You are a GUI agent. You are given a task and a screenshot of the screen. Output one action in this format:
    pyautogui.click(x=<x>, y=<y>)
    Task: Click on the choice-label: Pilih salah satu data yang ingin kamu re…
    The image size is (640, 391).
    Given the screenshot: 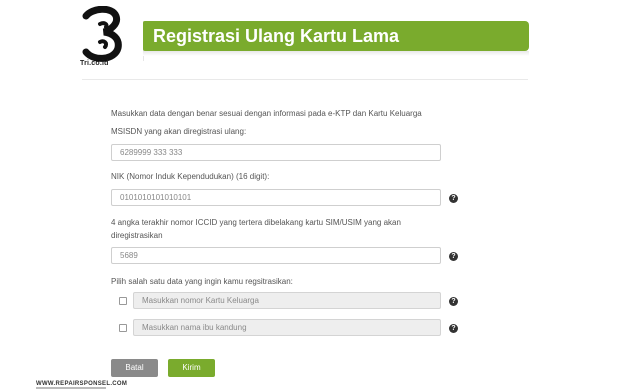 What is the action you would take?
    pyautogui.click(x=202, y=281)
    